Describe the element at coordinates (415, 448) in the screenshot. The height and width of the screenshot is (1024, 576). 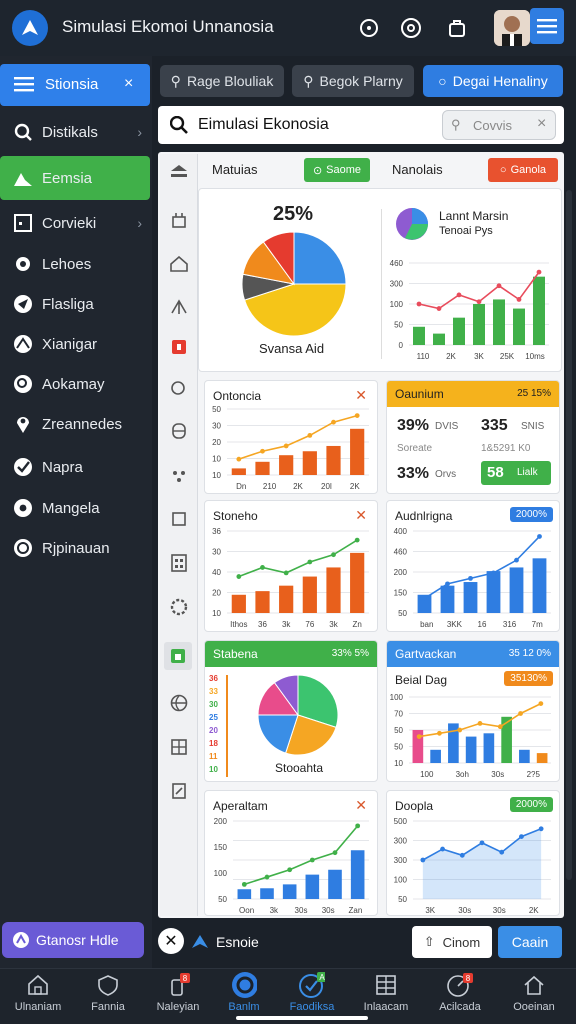
I see `stat-sub: Soreate` at that location.